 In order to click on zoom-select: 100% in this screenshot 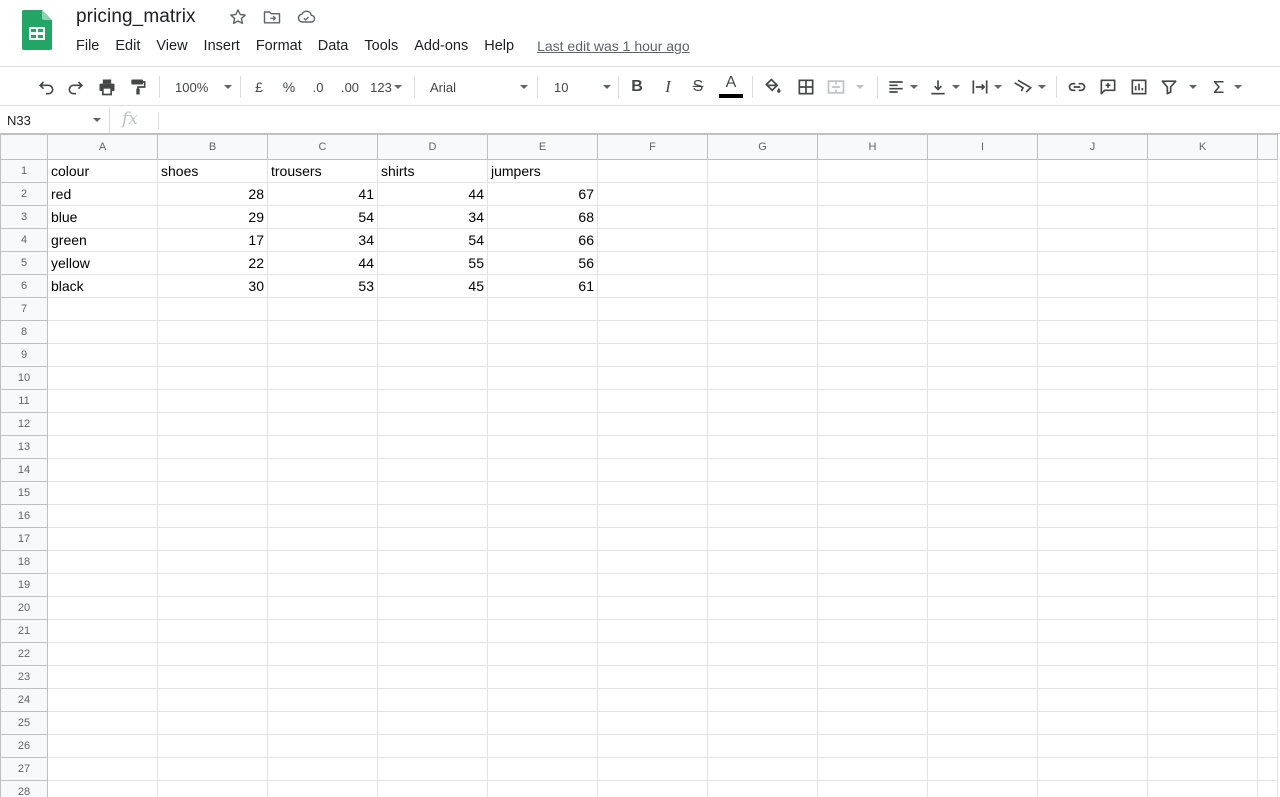, I will do `click(201, 87)`.